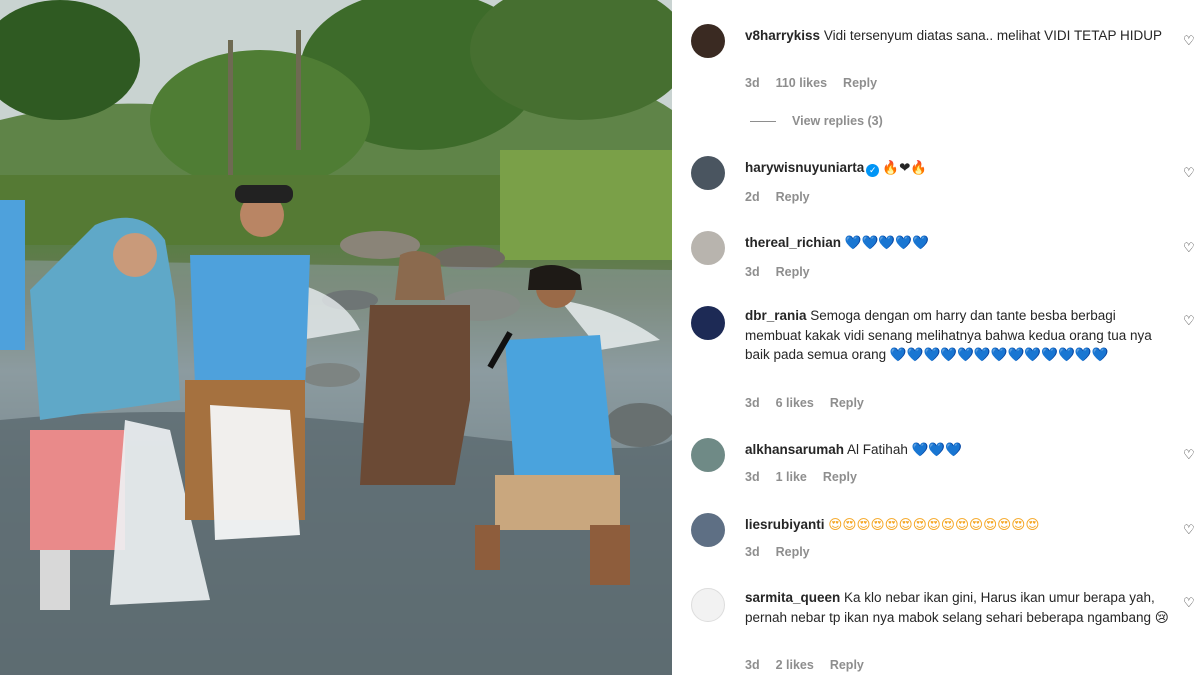  I want to click on comment-meta: 3d 2 likes Reply, so click(804, 665).